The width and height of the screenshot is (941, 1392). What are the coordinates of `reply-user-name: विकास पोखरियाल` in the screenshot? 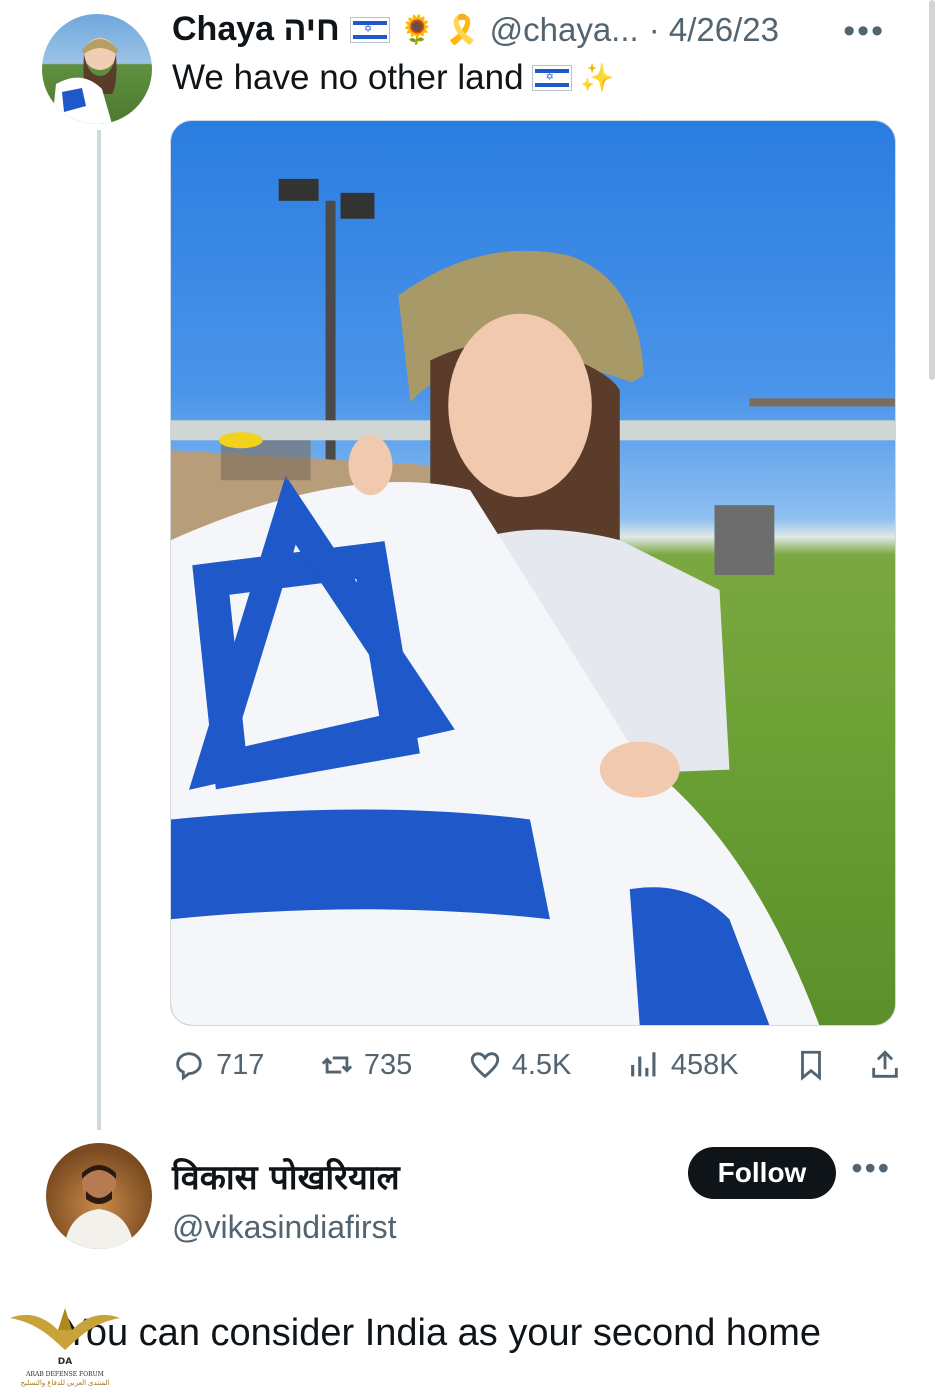 It's located at (286, 1176).